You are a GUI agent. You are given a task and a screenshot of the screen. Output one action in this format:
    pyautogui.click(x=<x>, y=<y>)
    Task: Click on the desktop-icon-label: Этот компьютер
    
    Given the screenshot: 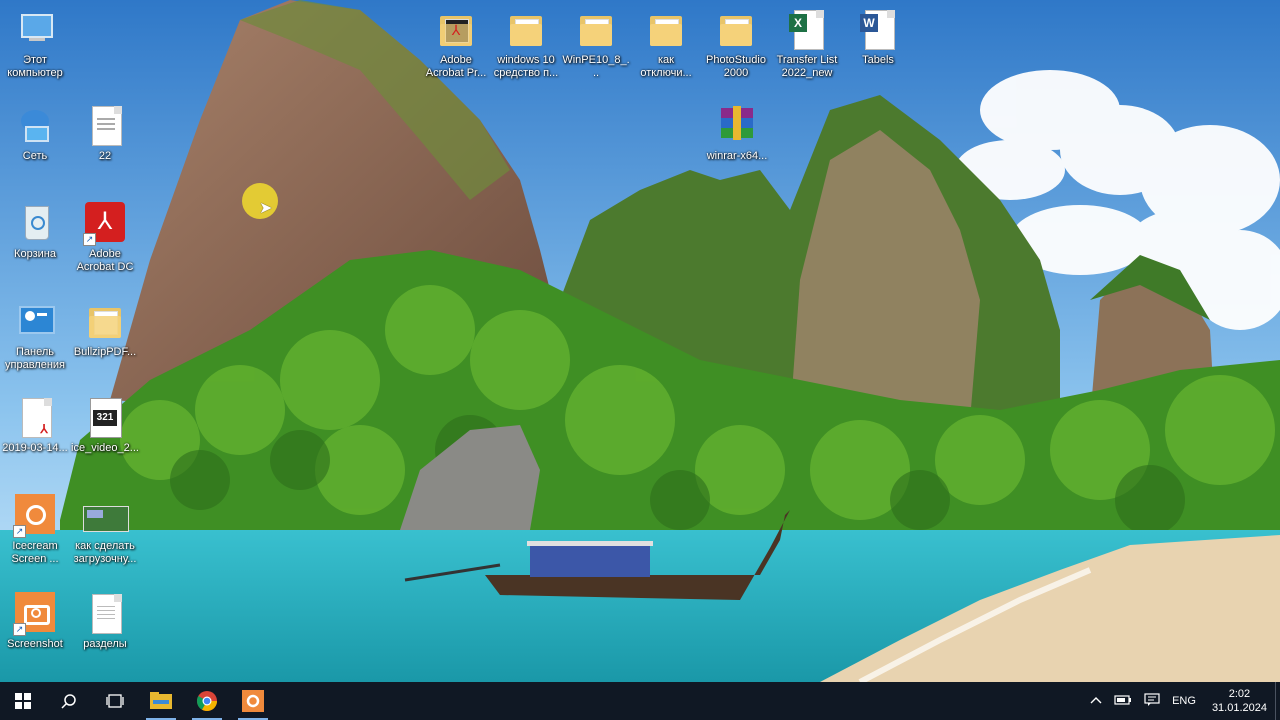 What is the action you would take?
    pyautogui.click(x=35, y=66)
    